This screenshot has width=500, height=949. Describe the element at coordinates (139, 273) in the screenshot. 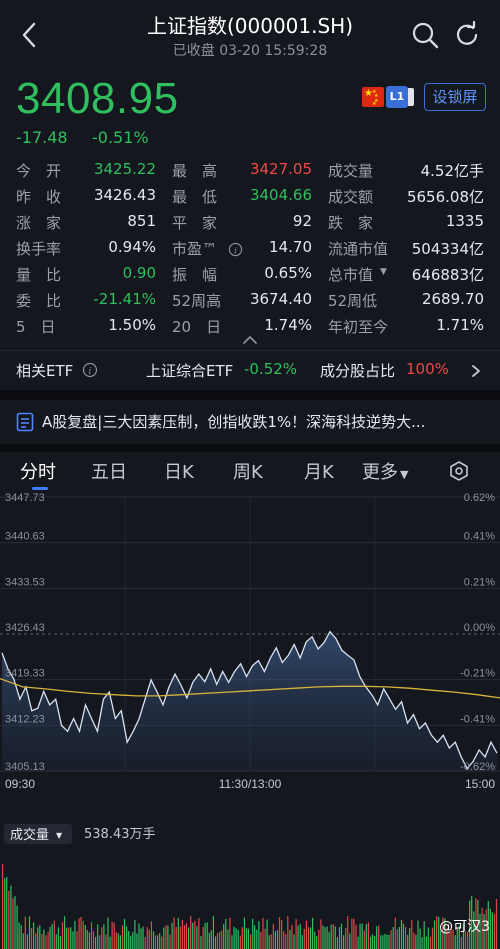

I see `stat-value: 0.90` at that location.